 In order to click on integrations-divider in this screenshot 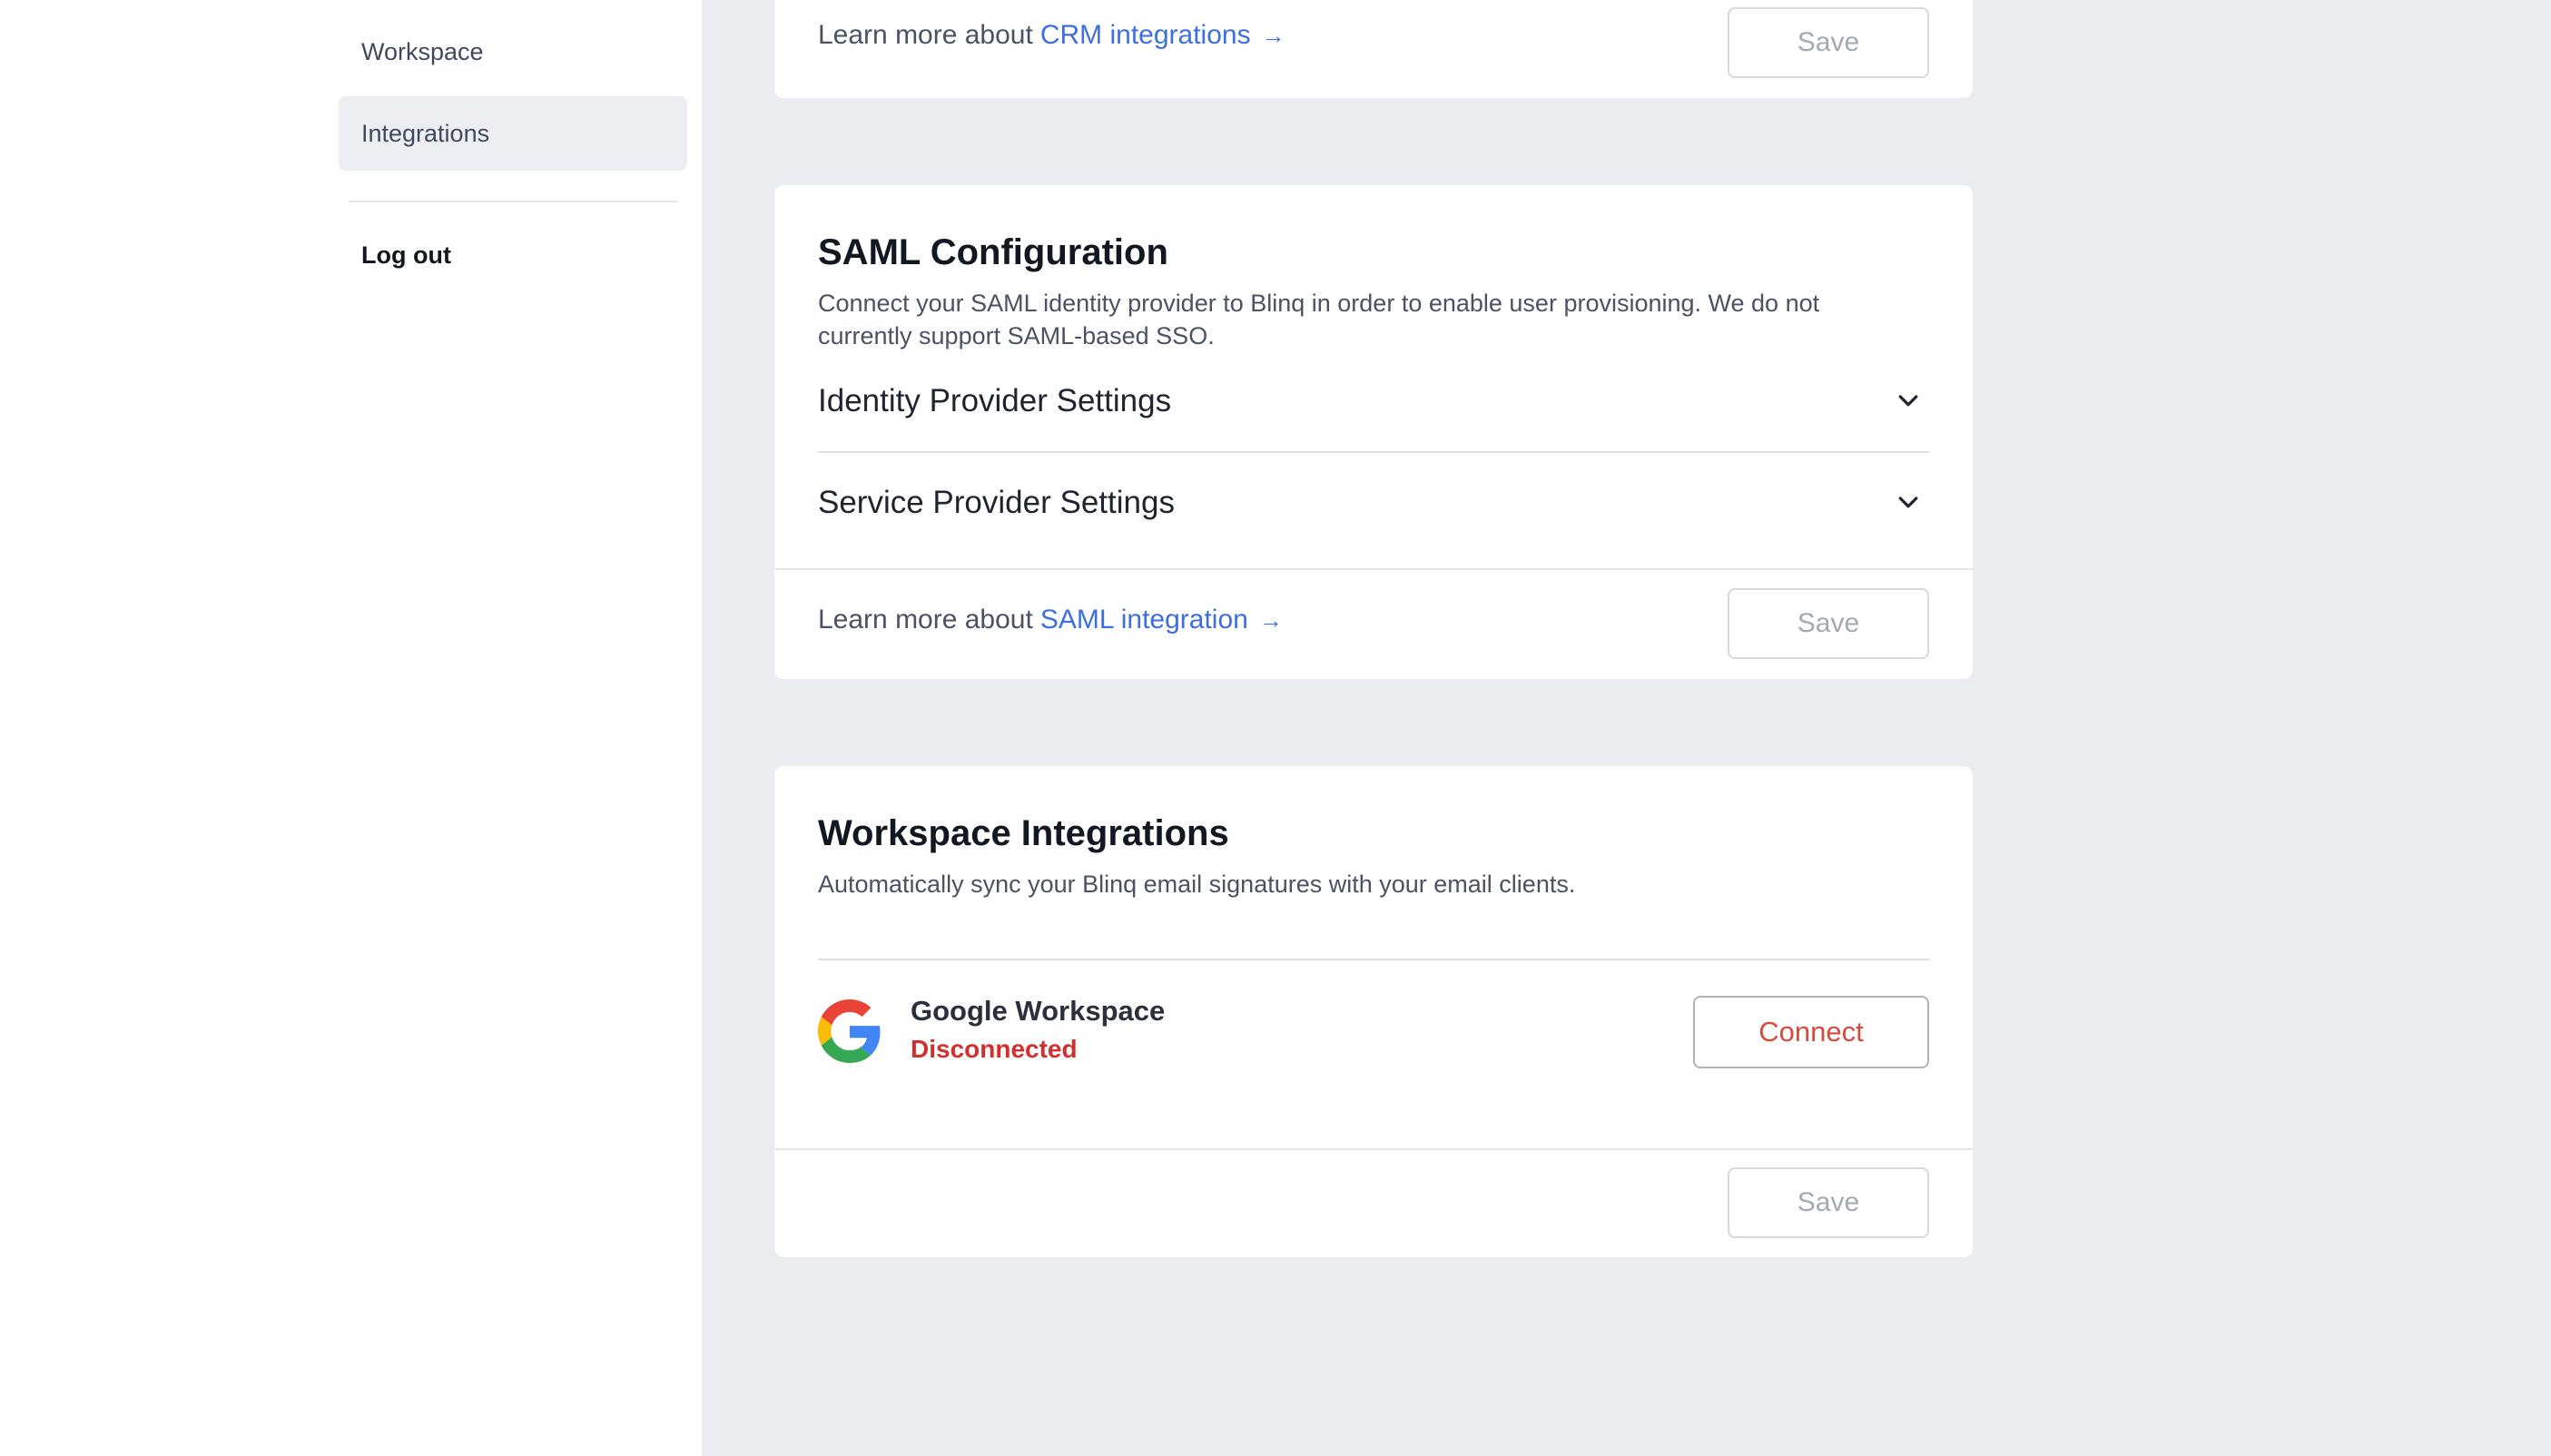, I will do `click(1373, 959)`.